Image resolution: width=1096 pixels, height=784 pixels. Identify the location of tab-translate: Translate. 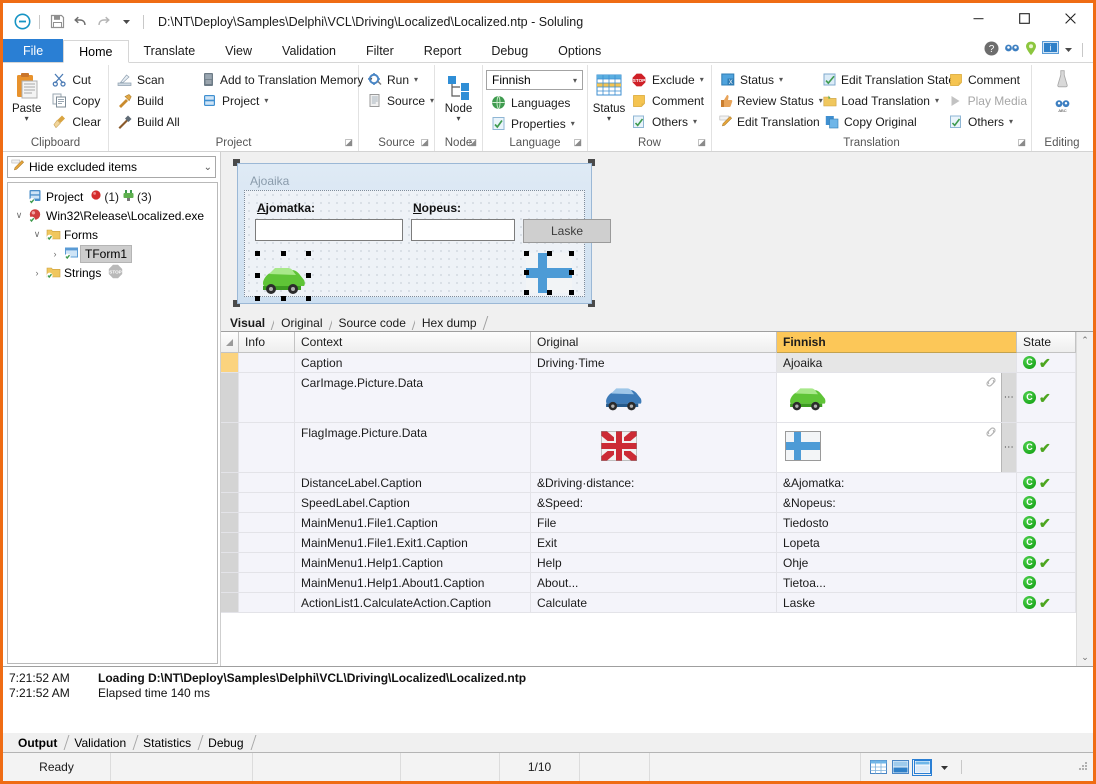
(170, 50).